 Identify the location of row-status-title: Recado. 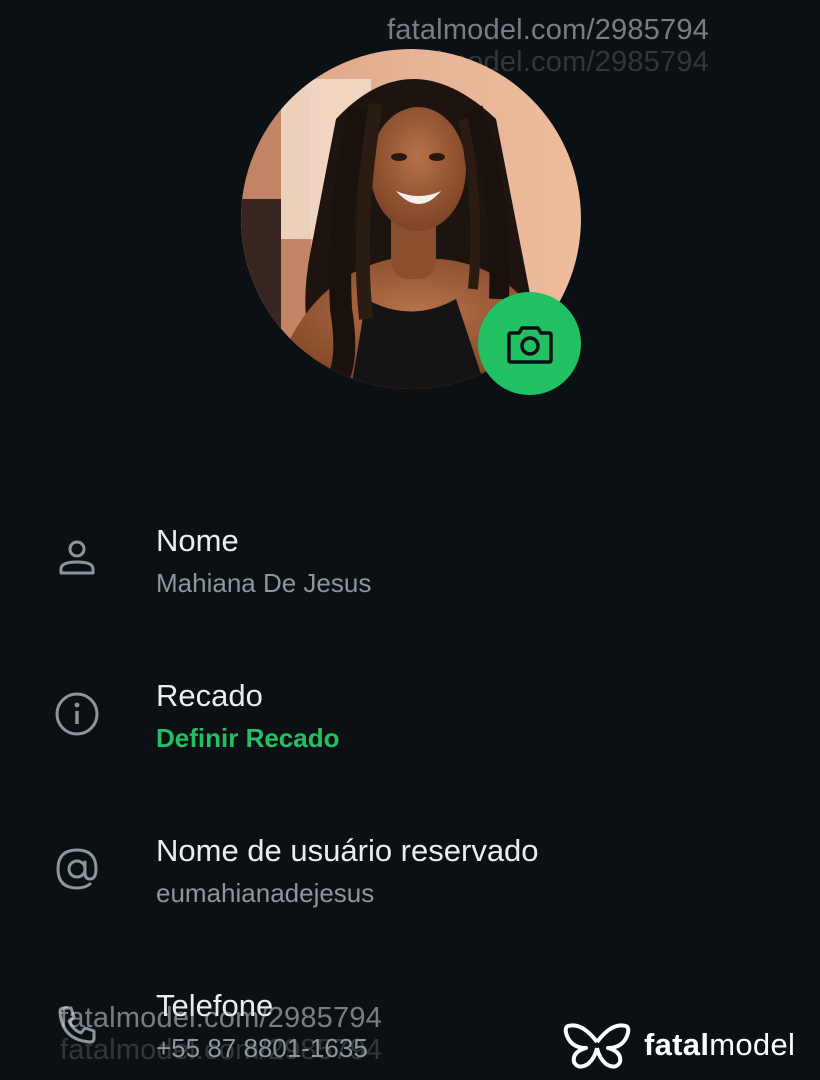
(209, 695).